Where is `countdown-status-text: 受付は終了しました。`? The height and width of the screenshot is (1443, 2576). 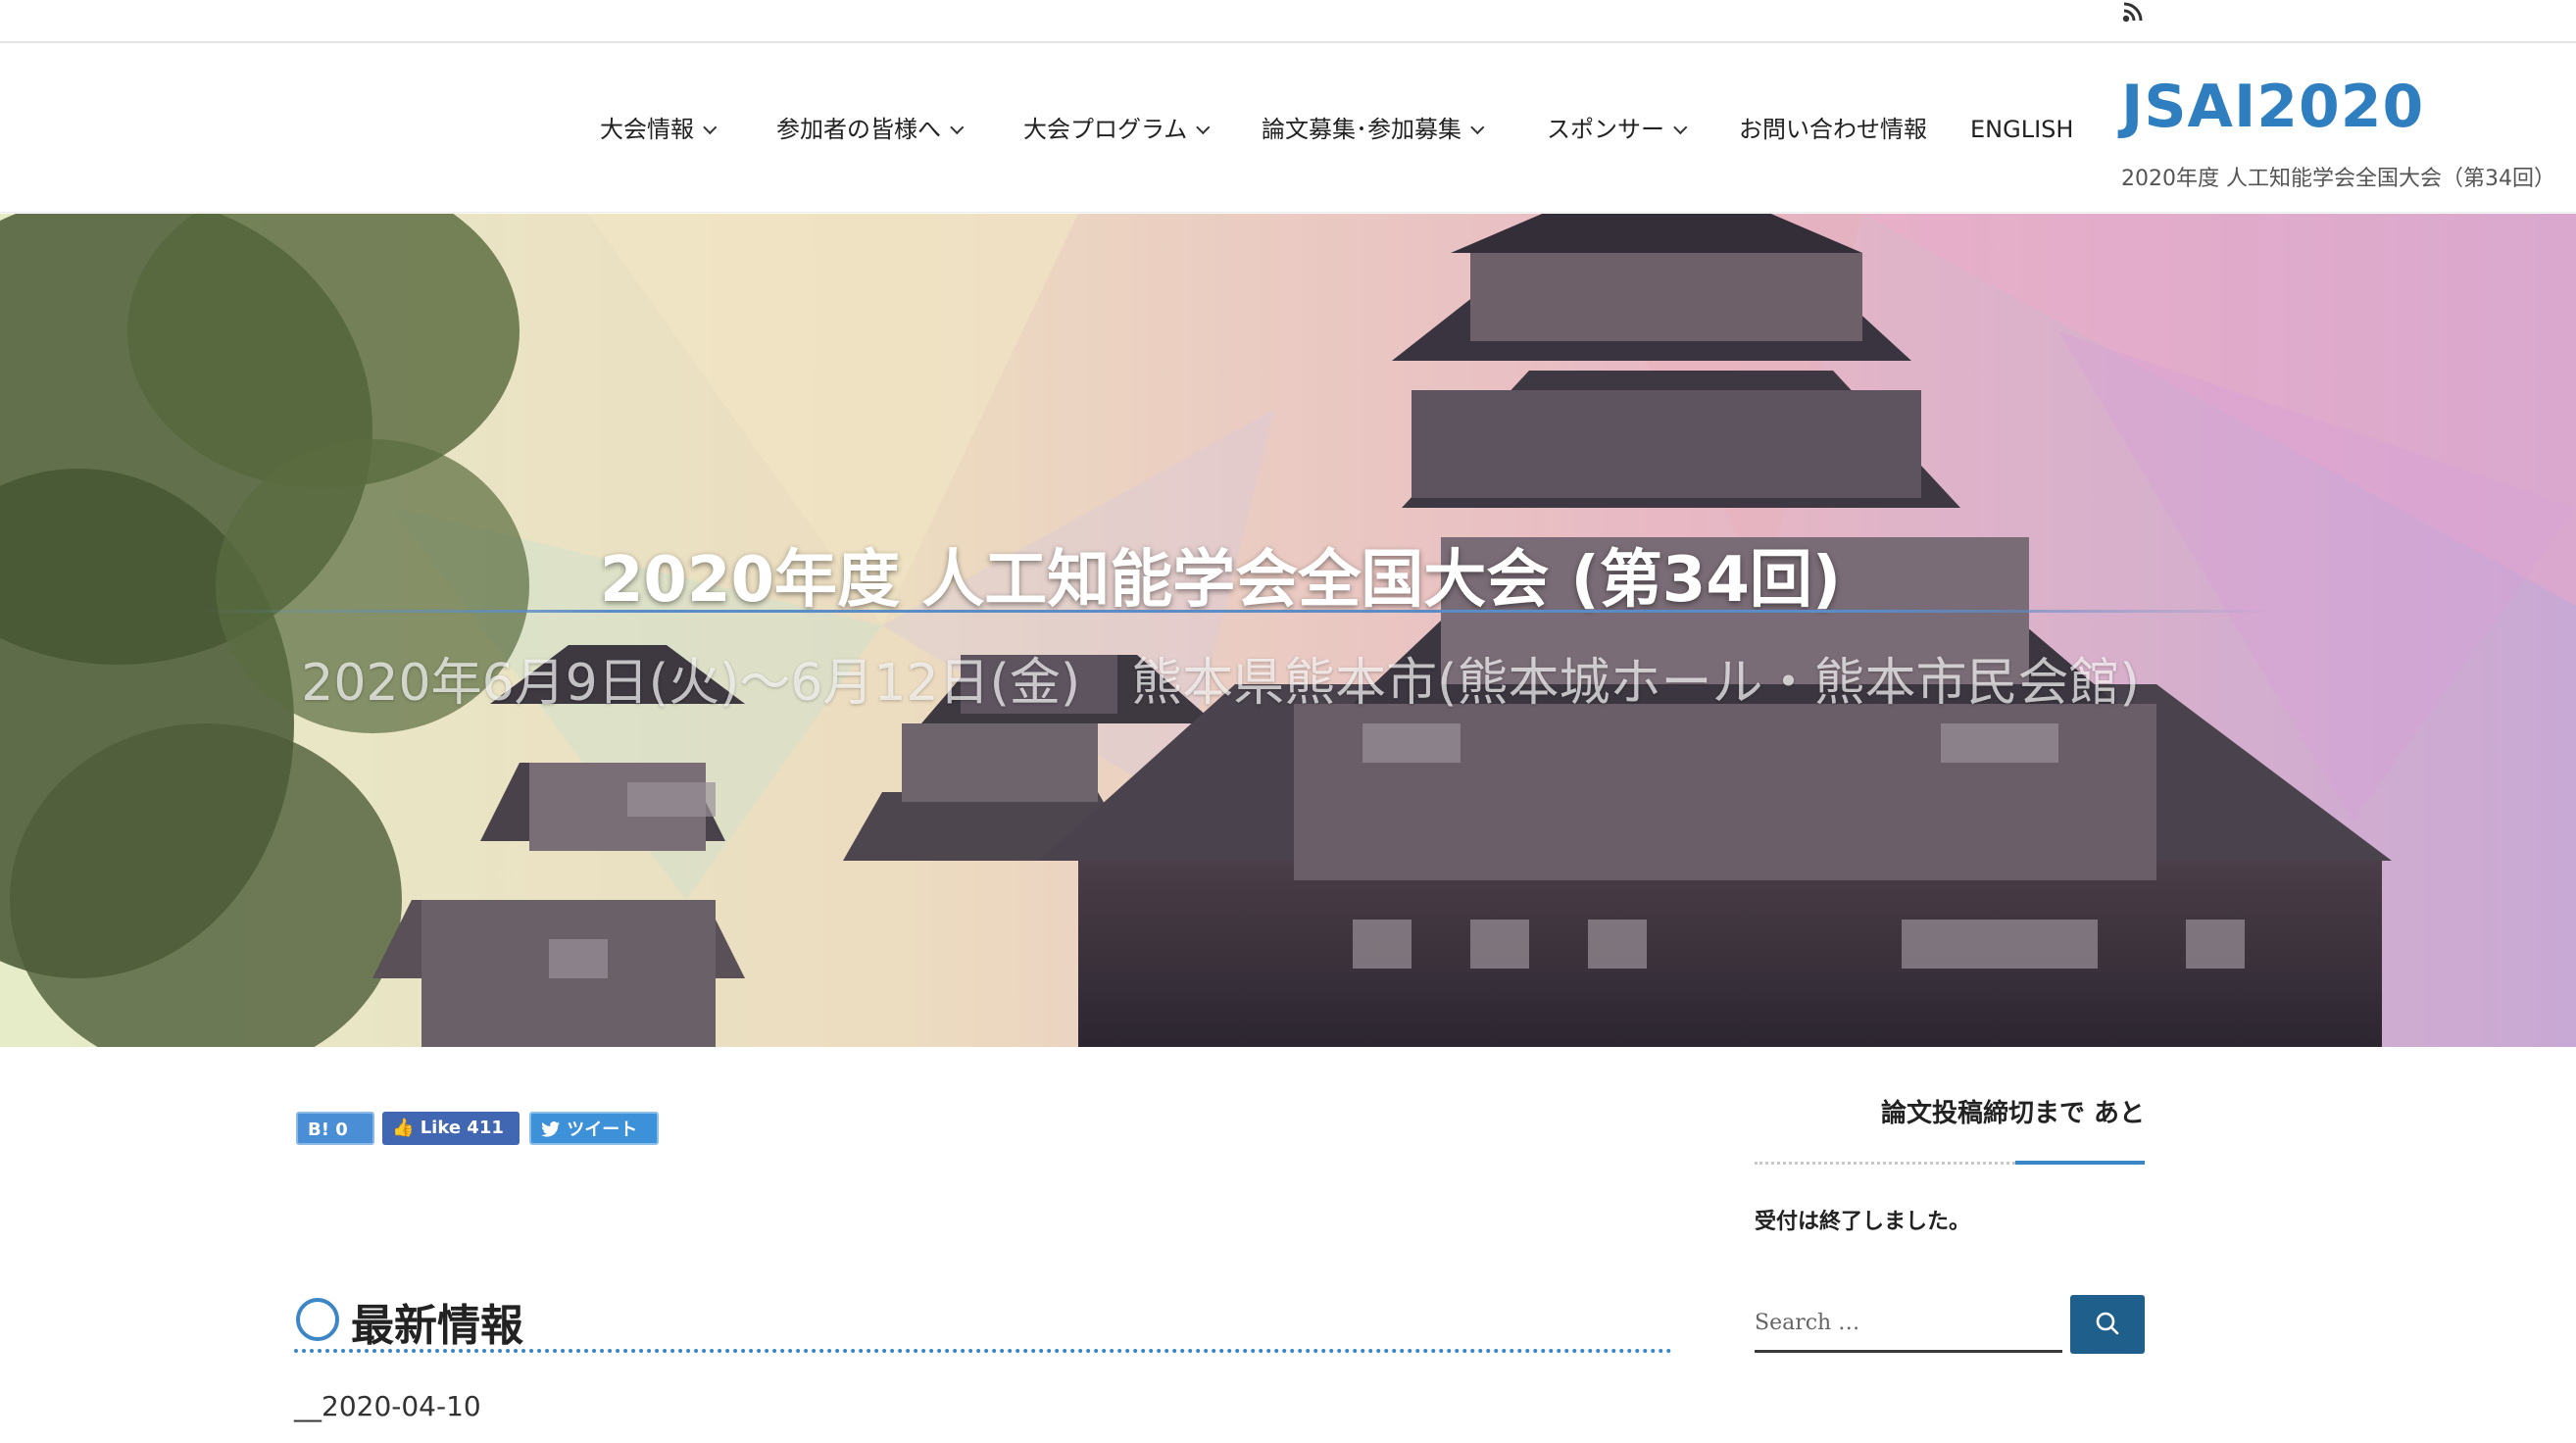
countdown-status-text: 受付は終了しました。 is located at coordinates (1863, 1222).